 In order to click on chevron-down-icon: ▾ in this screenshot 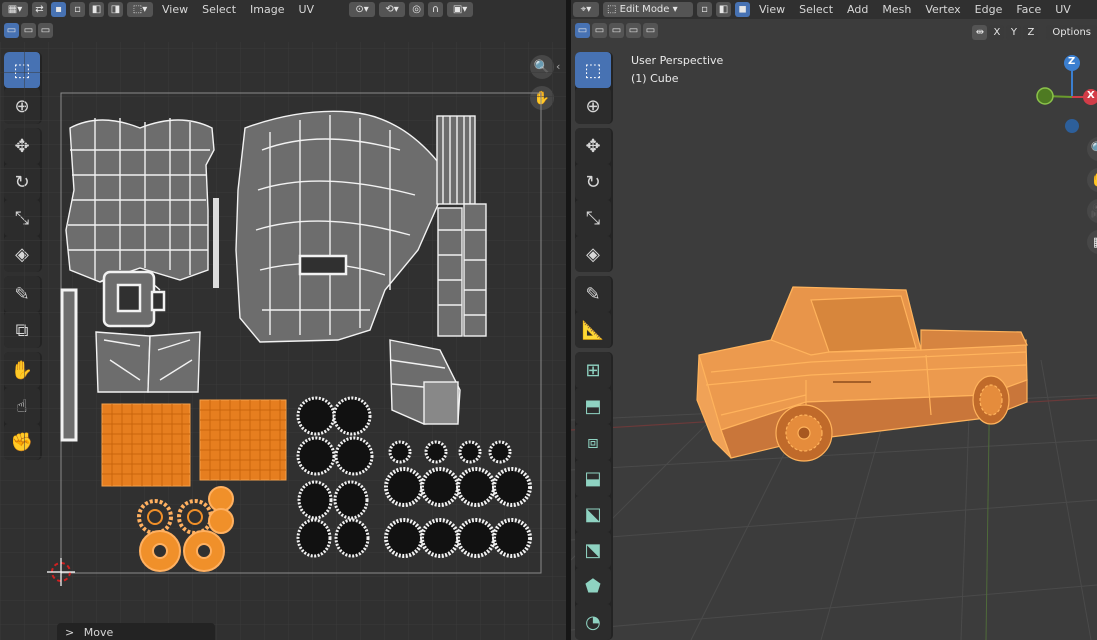, I will do `click(673, 9)`.